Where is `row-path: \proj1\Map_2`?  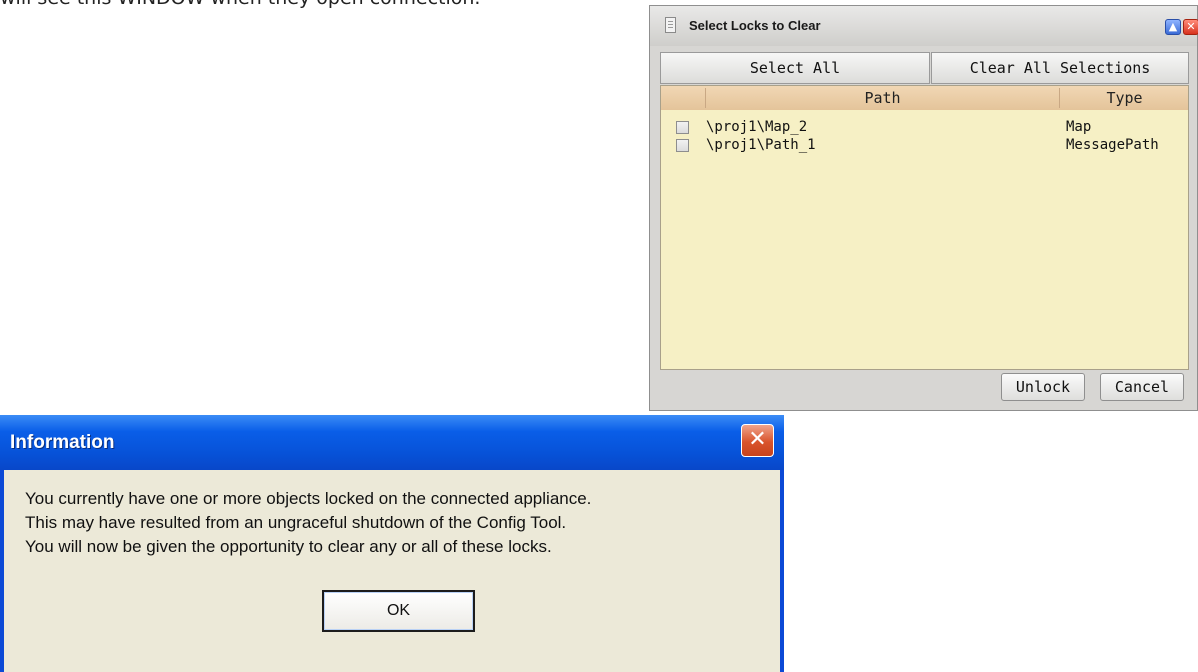 row-path: \proj1\Map_2 is located at coordinates (757, 127).